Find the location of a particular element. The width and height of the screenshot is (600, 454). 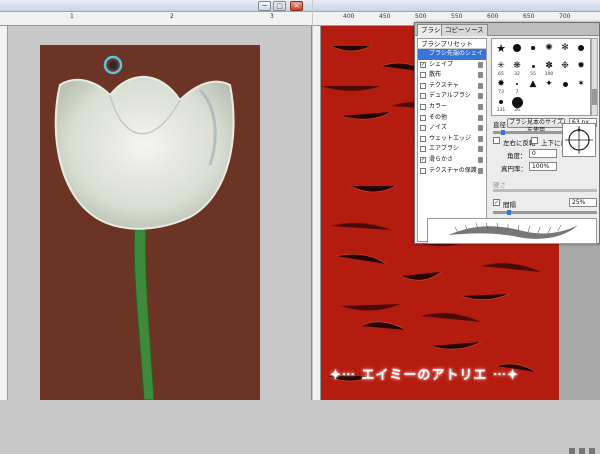

list-item-label: カラー is located at coordinates (438, 106).